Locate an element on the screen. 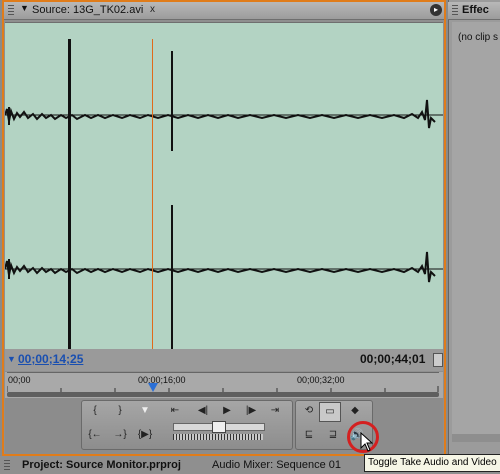 This screenshot has height=474, width=500. goto-in-button: {← is located at coordinates (95, 435).